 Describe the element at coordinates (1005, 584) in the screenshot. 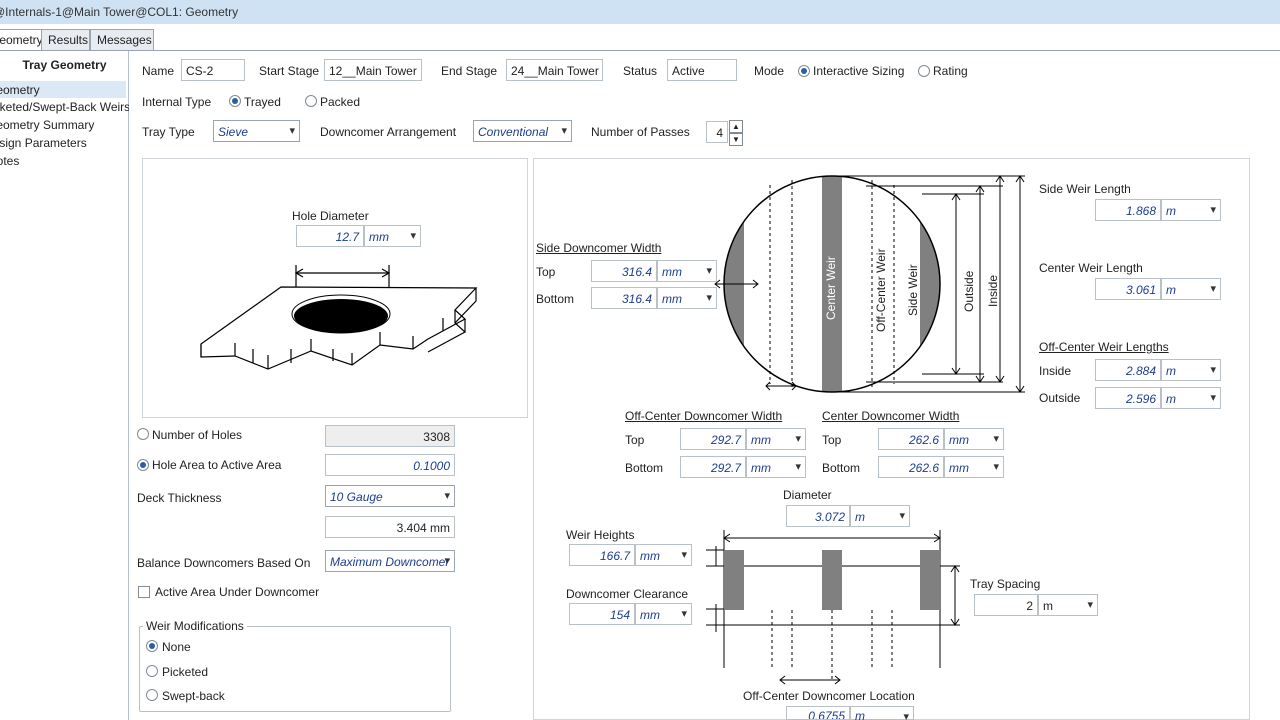

I see `tray-spacing-title: Tray Spacing` at that location.